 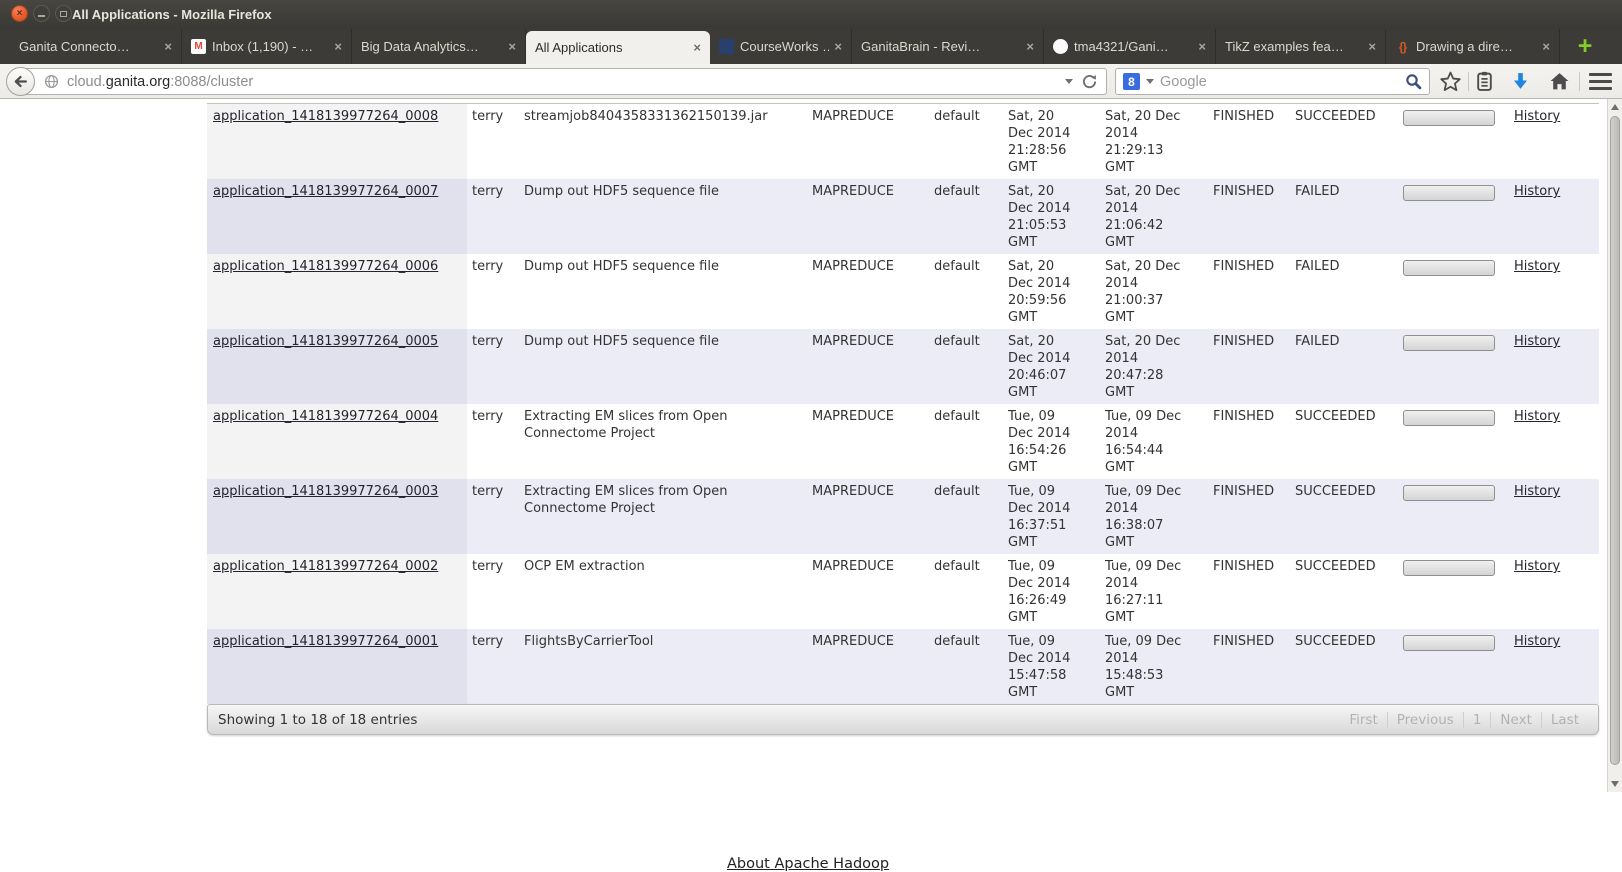 I want to click on application-id-cell: application_1418139977264_0005, so click(x=337, y=366).